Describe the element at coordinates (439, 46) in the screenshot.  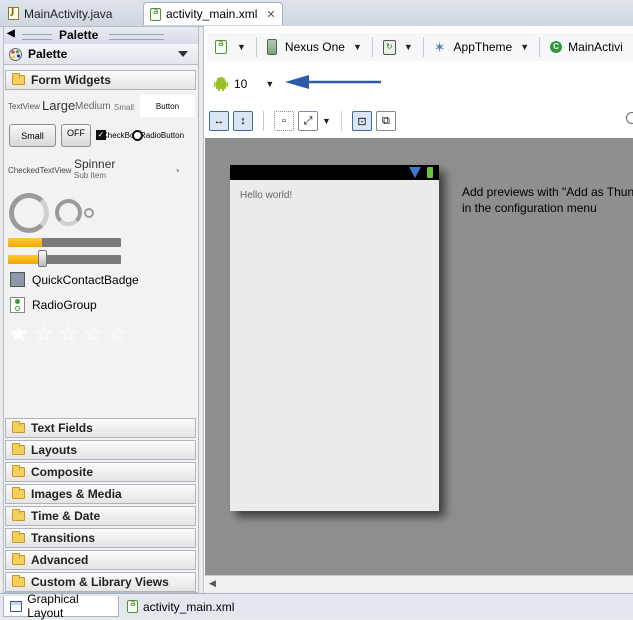
I see `star-theme-icon: ✶` at that location.